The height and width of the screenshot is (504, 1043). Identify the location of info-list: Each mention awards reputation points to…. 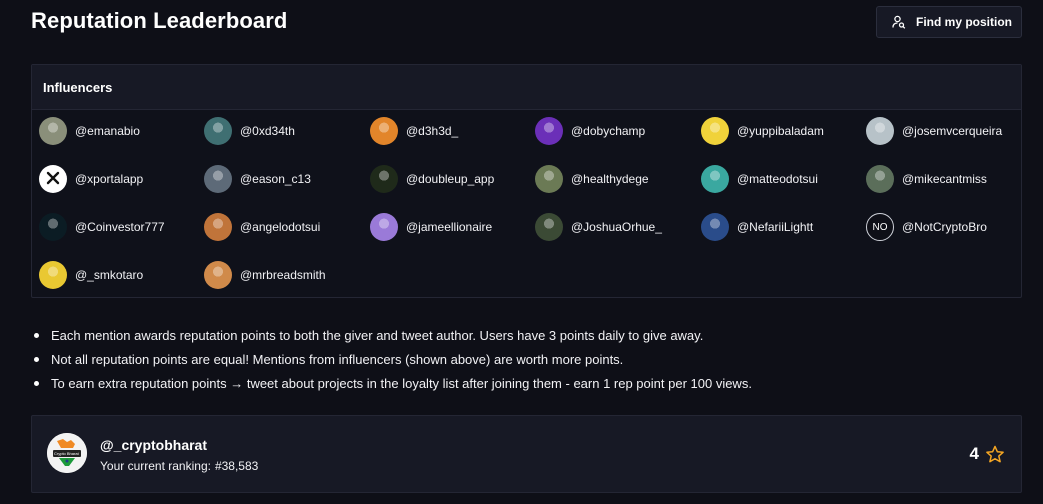
(526, 360).